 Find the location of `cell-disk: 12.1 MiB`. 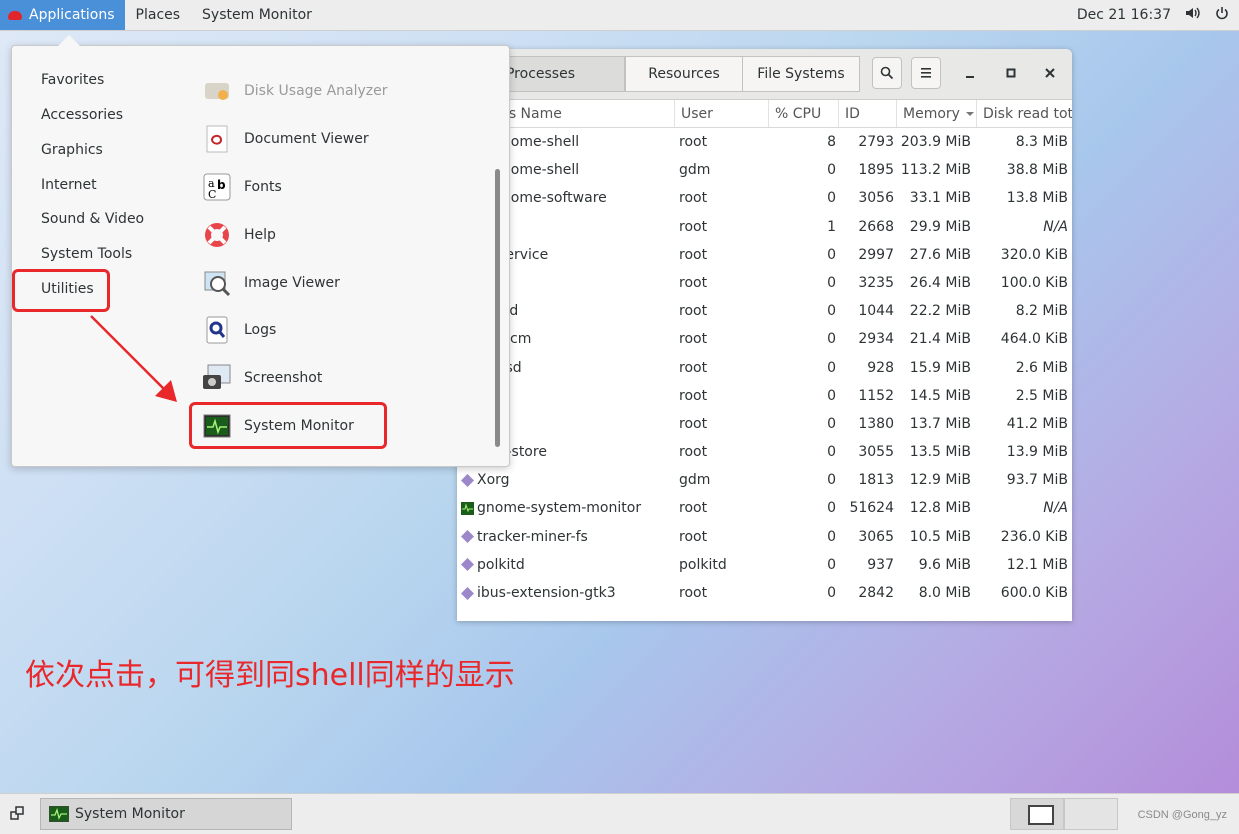

cell-disk: 12.1 MiB is located at coordinates (1022, 565).